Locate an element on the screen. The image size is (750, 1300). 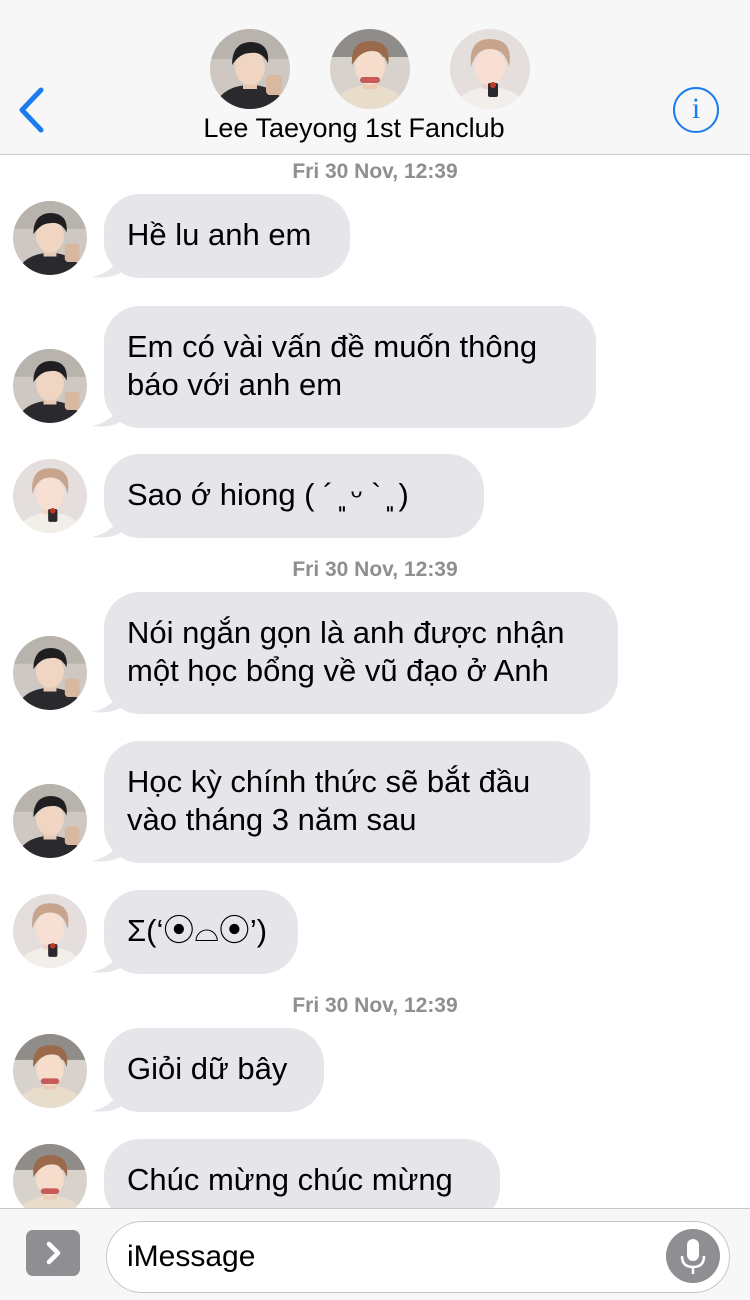
message-bubble: Chúc mừng chúc mừng is located at coordinates (302, 1173).